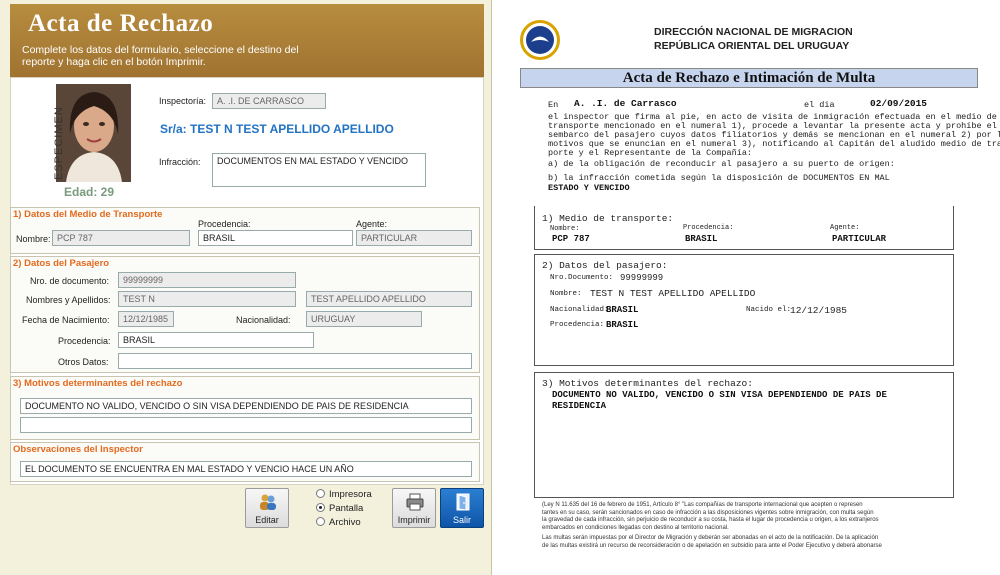 Image resolution: width=1000 pixels, height=575 pixels. I want to click on doc-box1-nombre: PCP 787, so click(571, 239).